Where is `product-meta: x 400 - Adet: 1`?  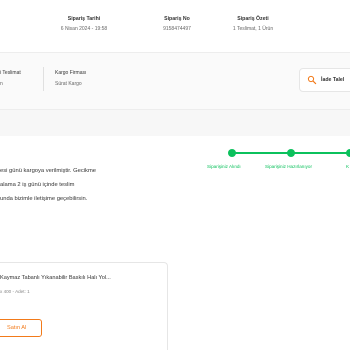 product-meta: x 400 - Adet: 1 is located at coordinates (15, 291).